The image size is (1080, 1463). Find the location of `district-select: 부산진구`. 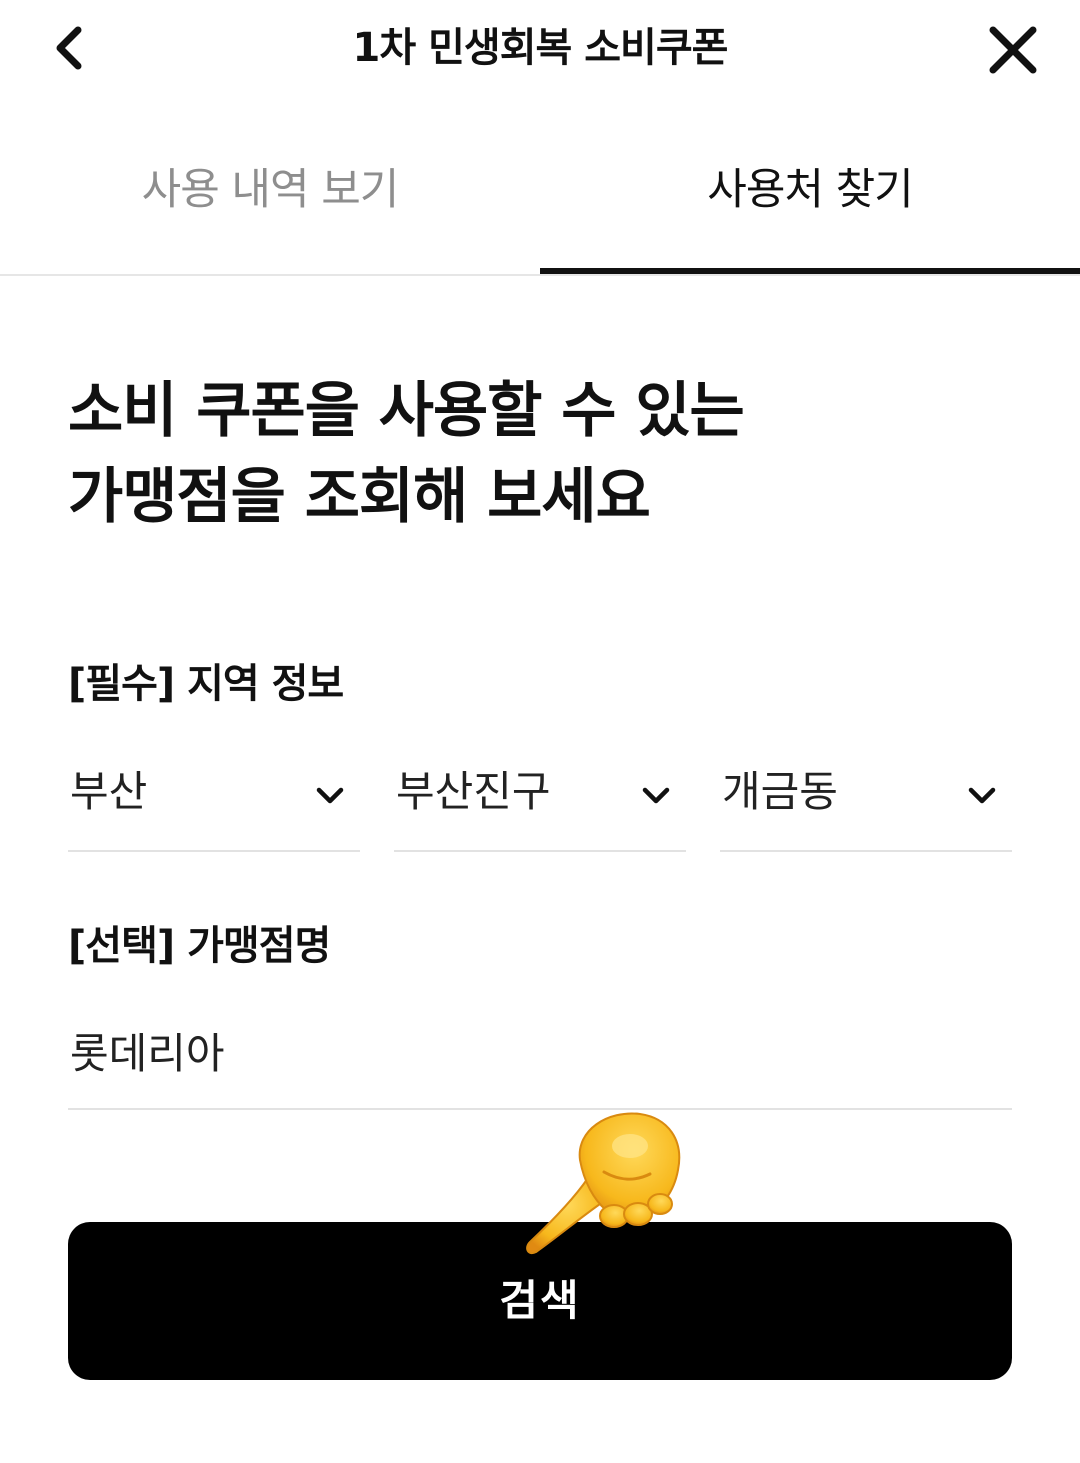

district-select: 부산진구 is located at coordinates (540, 802).